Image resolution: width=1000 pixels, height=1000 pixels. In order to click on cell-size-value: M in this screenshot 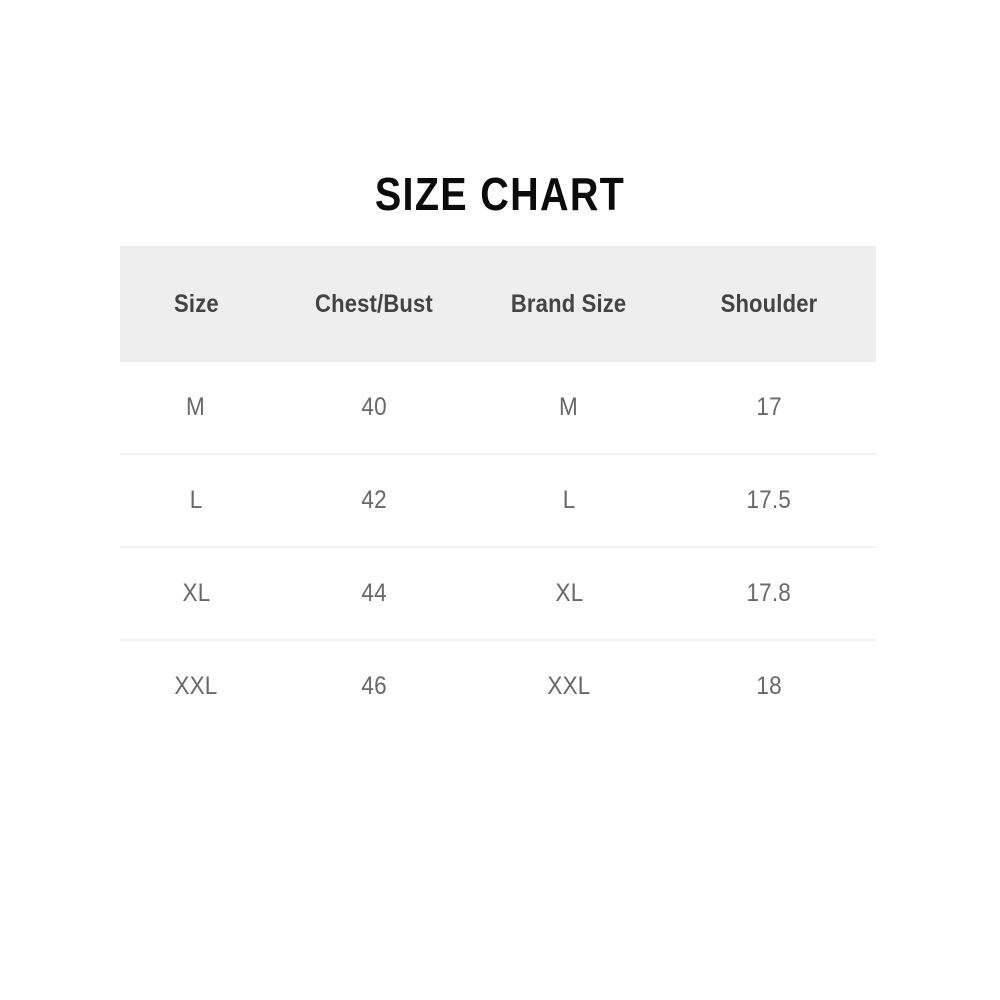, I will do `click(196, 407)`.